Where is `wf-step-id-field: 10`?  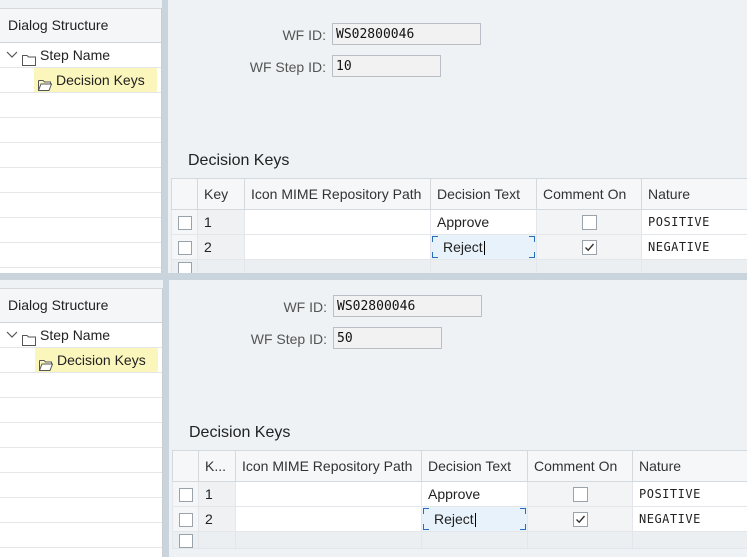
wf-step-id-field: 10 is located at coordinates (386, 66).